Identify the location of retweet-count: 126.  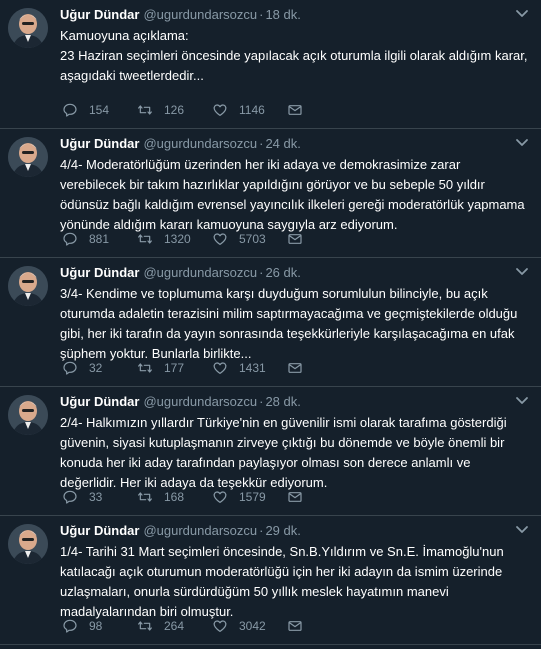
(174, 110).